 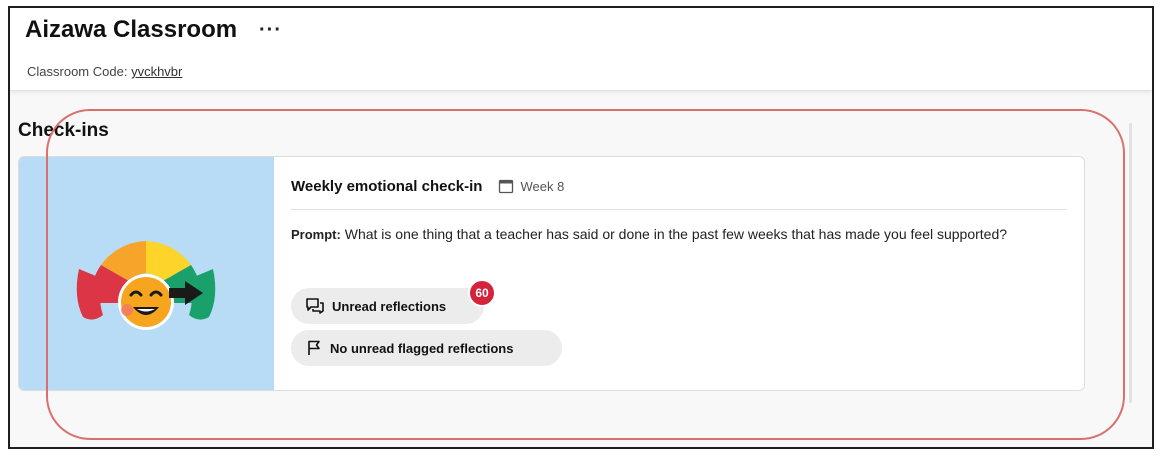 What do you see at coordinates (315, 306) in the screenshot?
I see `chat-icon` at bounding box center [315, 306].